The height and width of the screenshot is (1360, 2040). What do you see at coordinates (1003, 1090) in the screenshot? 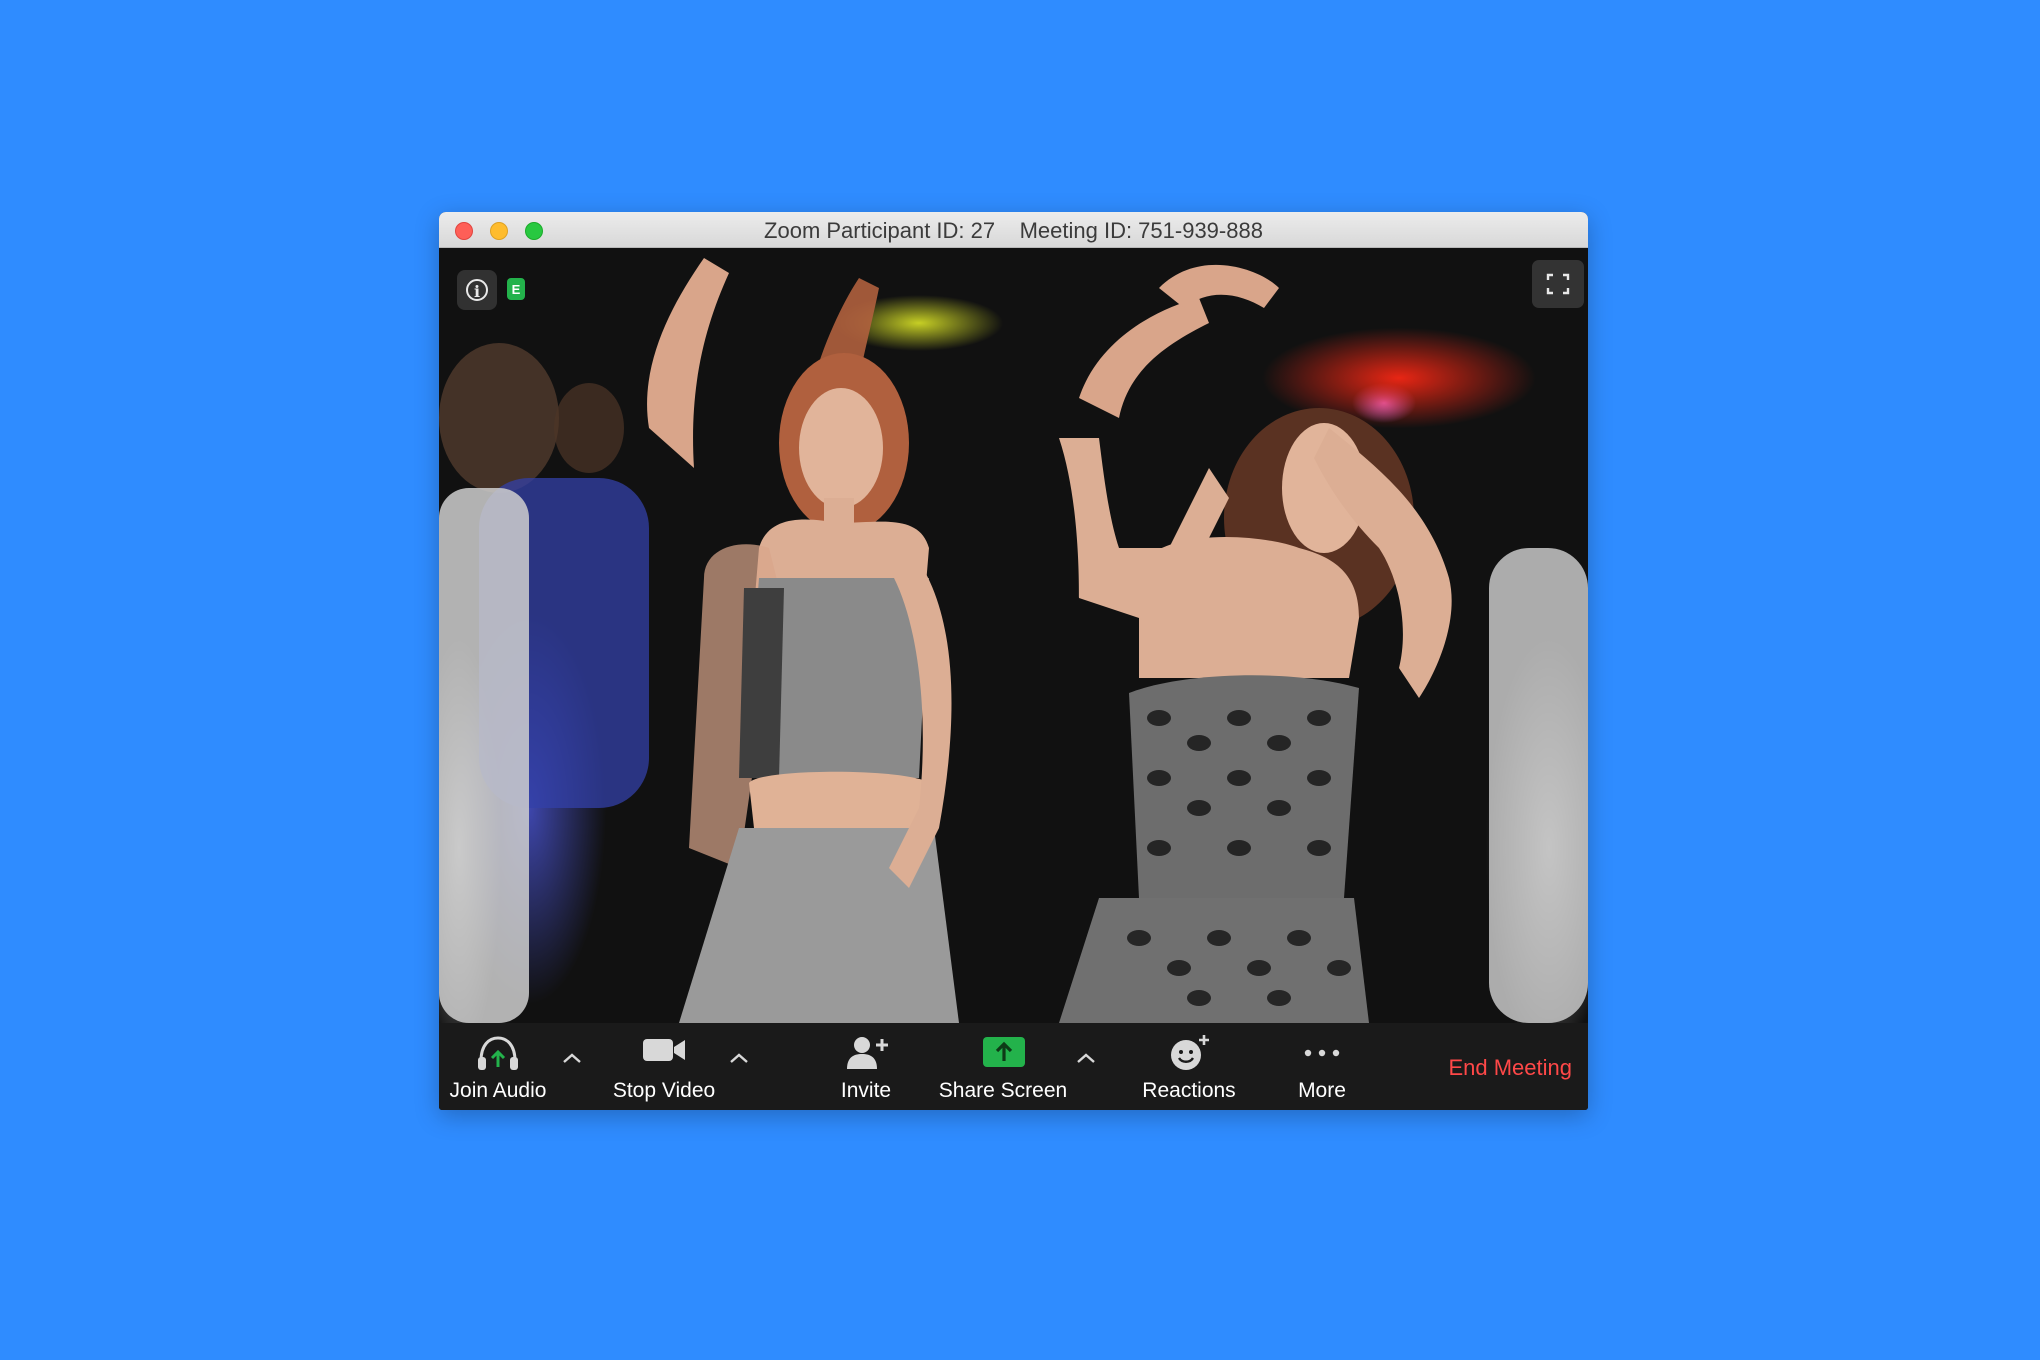
I see `share-screen-label: Share Screen` at bounding box center [1003, 1090].